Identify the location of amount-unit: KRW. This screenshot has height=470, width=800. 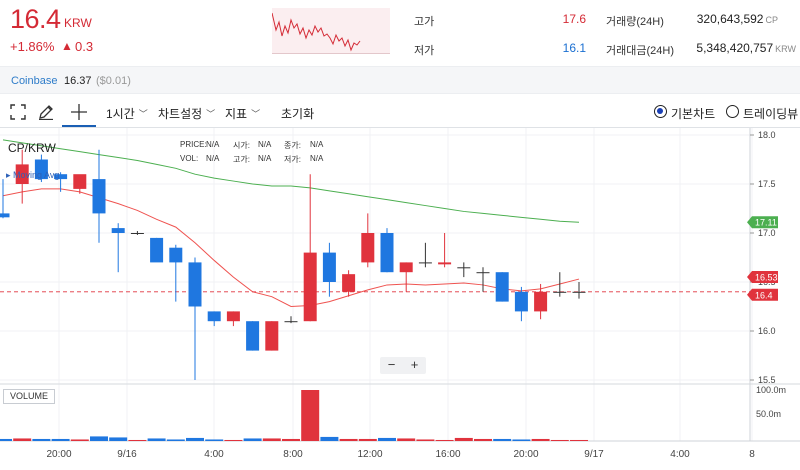
(785, 49).